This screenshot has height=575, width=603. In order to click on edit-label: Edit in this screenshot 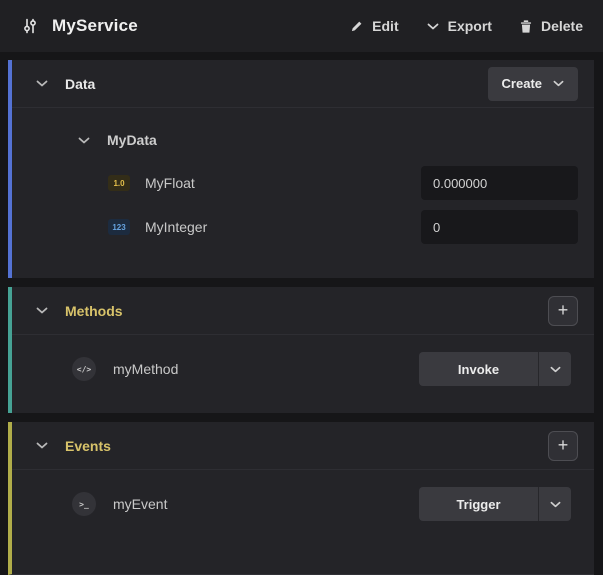, I will do `click(385, 26)`.